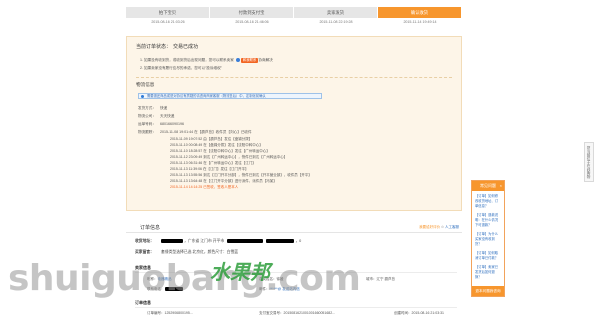 This screenshot has width=600, height=319. Describe the element at coordinates (589, 162) in the screenshot. I see `side-feedback-tab: 您当前位于在线购物` at that location.